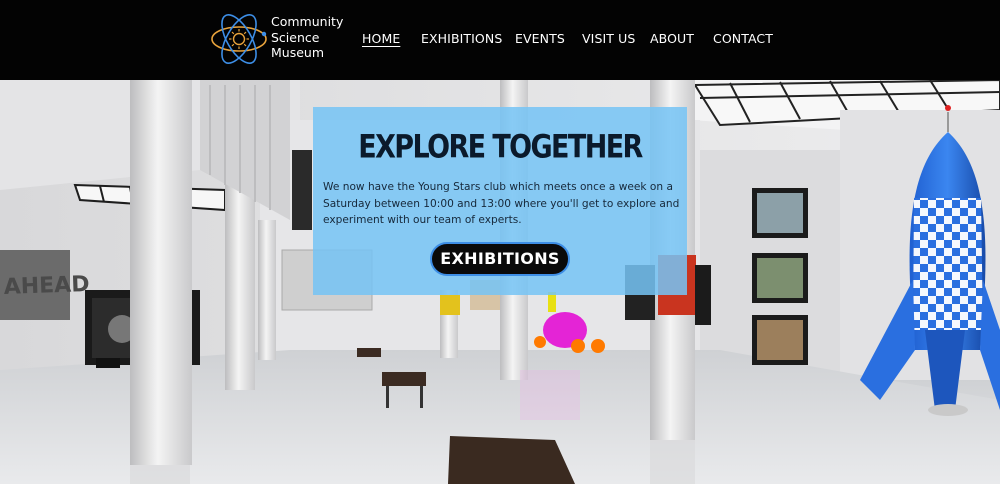  I want to click on exhibitions-button: EXHIBITIONS, so click(500, 259).